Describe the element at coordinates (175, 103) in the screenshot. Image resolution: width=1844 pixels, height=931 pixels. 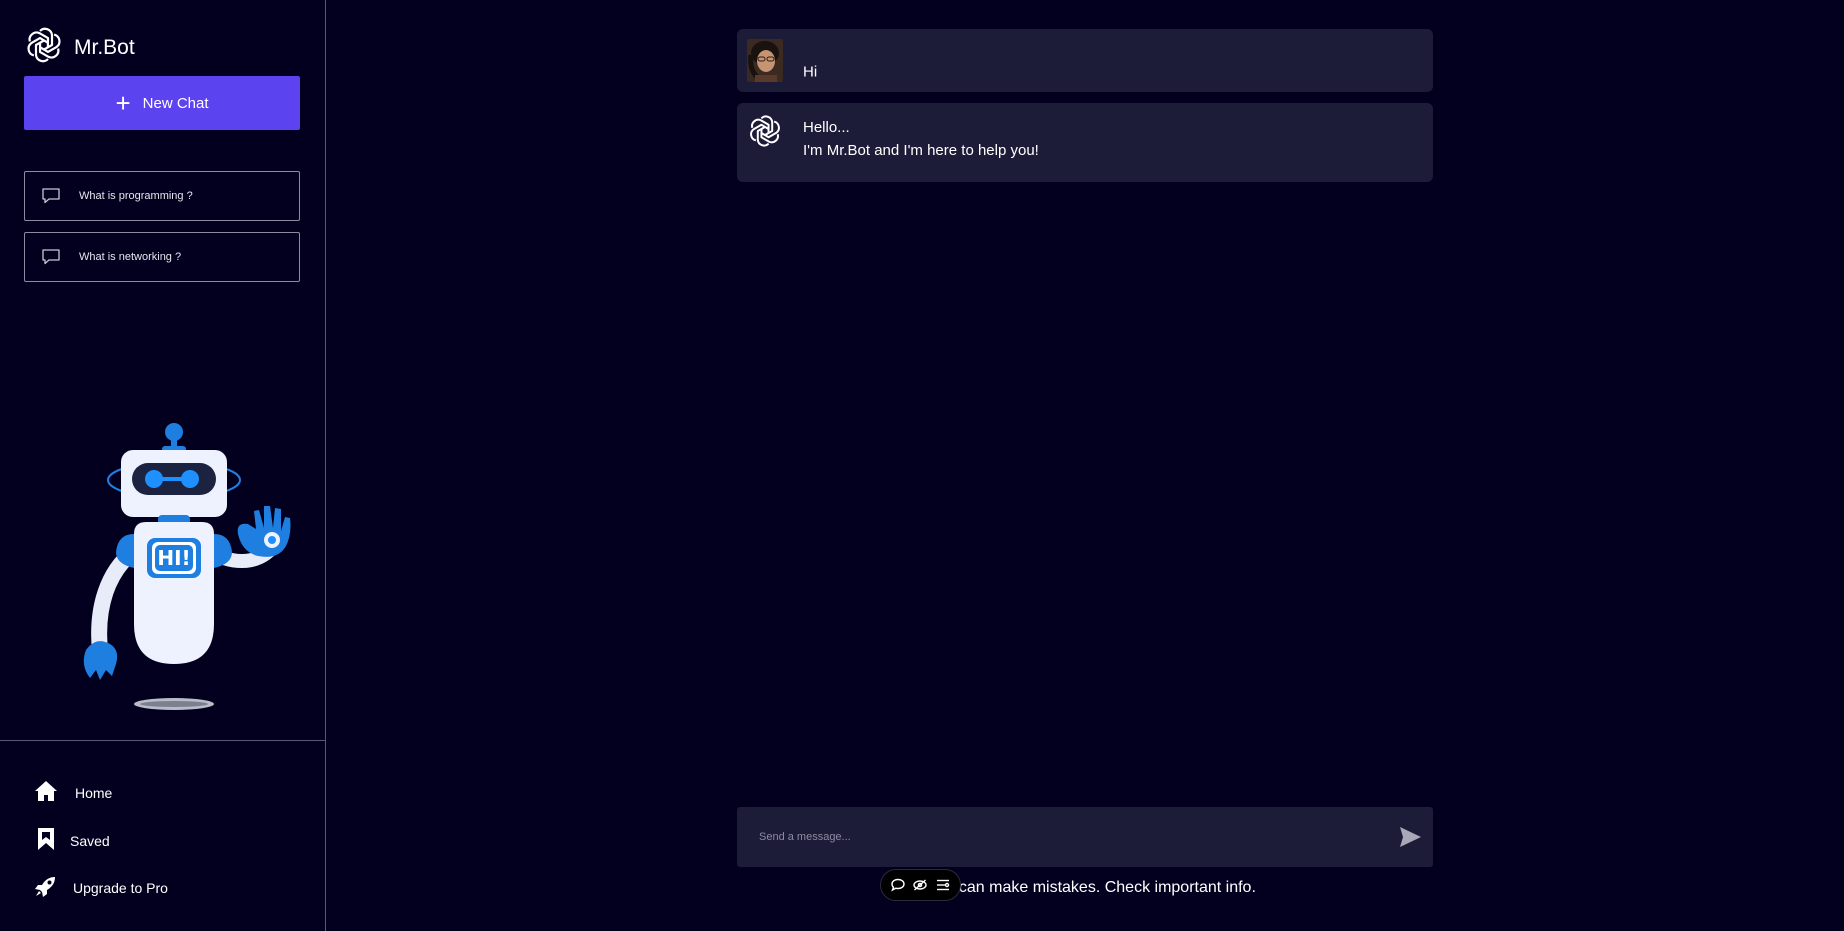
I see `new-chat-label: New Chat` at that location.